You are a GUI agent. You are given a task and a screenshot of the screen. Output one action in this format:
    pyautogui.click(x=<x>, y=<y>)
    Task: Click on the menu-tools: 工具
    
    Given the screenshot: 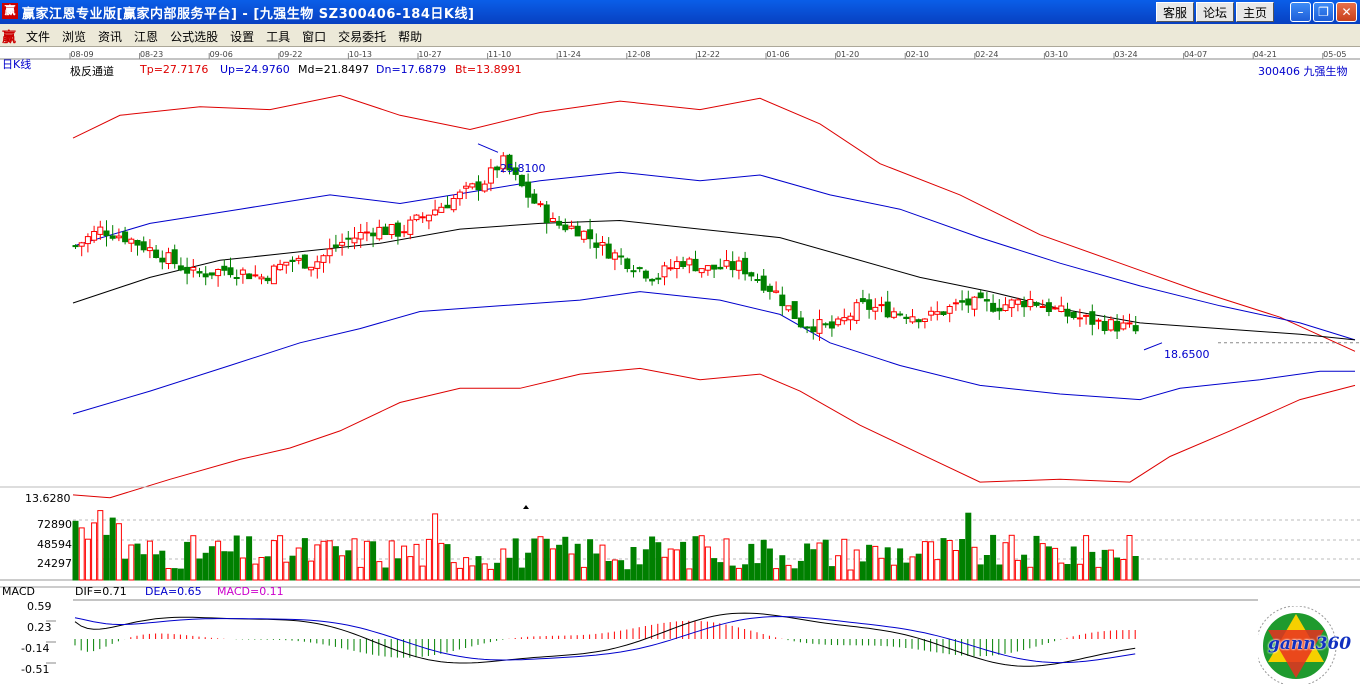 What is the action you would take?
    pyautogui.click(x=278, y=36)
    